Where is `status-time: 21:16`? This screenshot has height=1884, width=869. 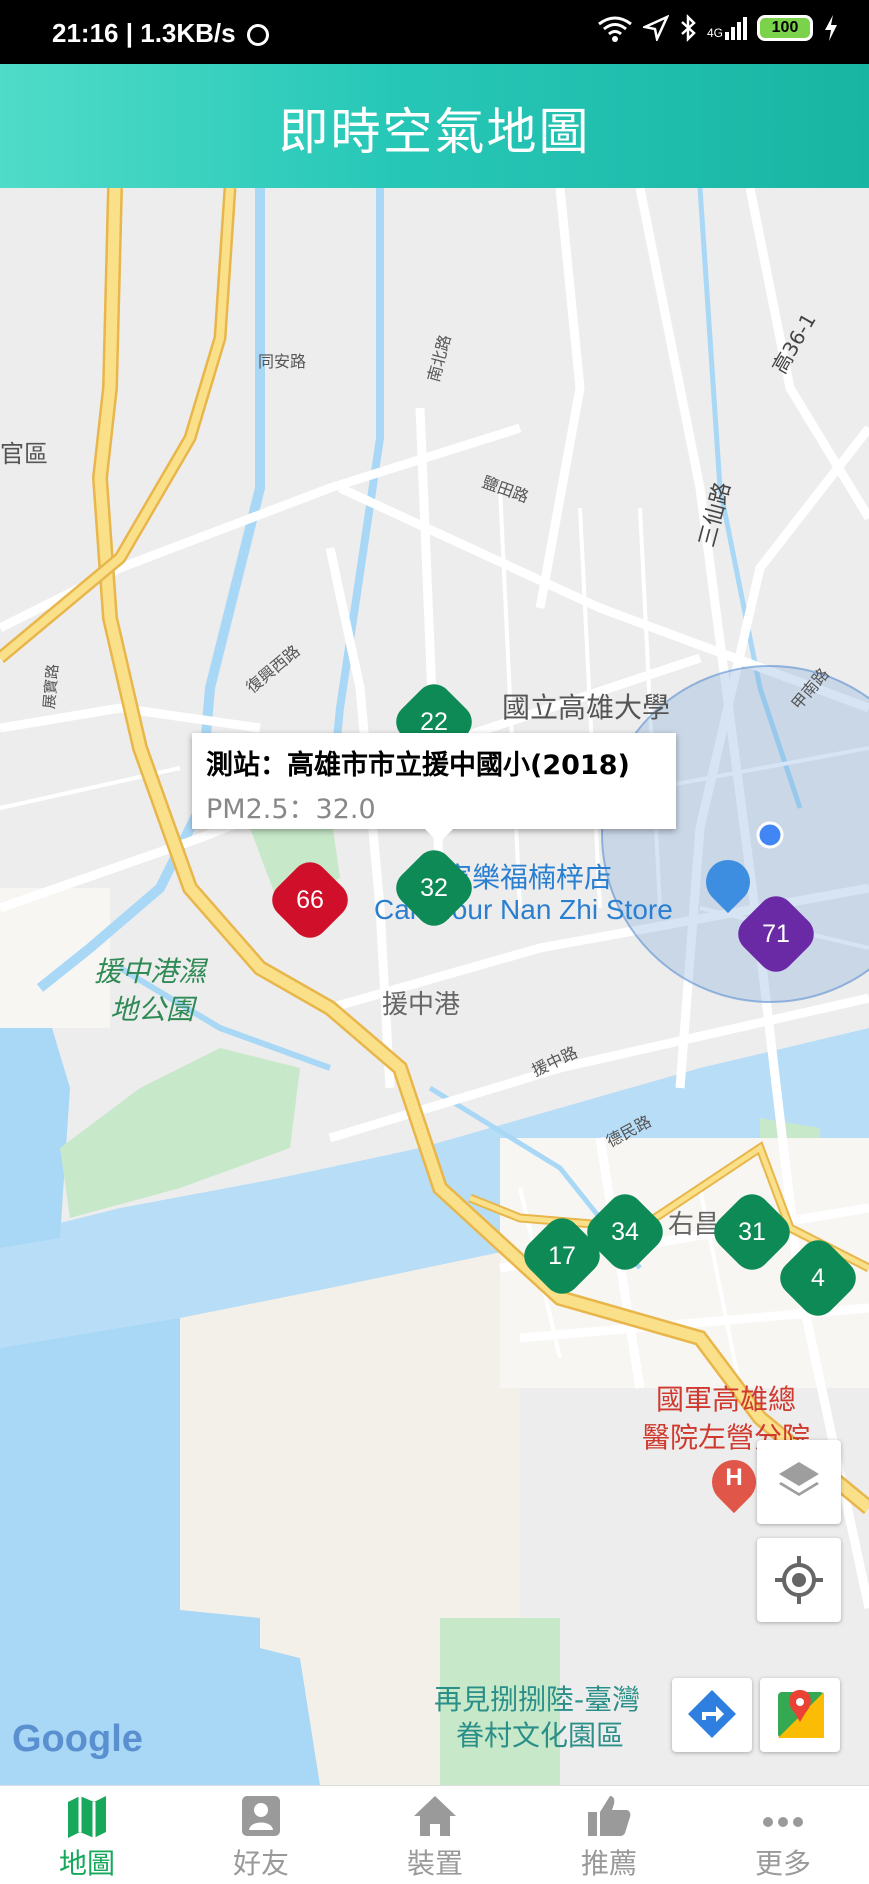 status-time: 21:16 is located at coordinates (85, 33).